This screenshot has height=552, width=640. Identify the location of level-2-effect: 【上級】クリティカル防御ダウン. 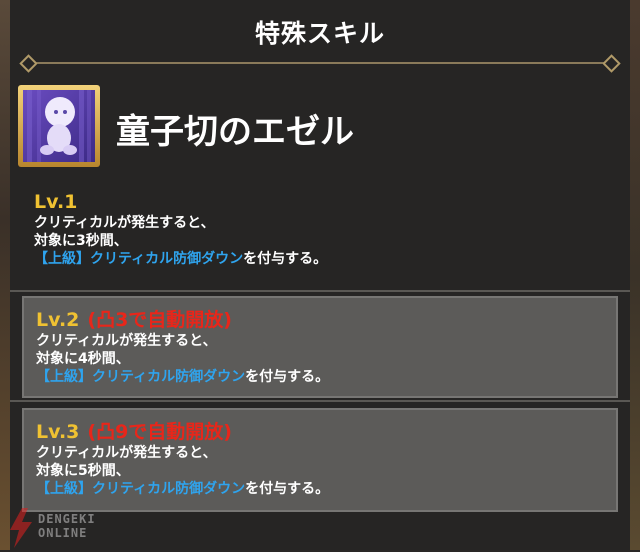
(141, 377).